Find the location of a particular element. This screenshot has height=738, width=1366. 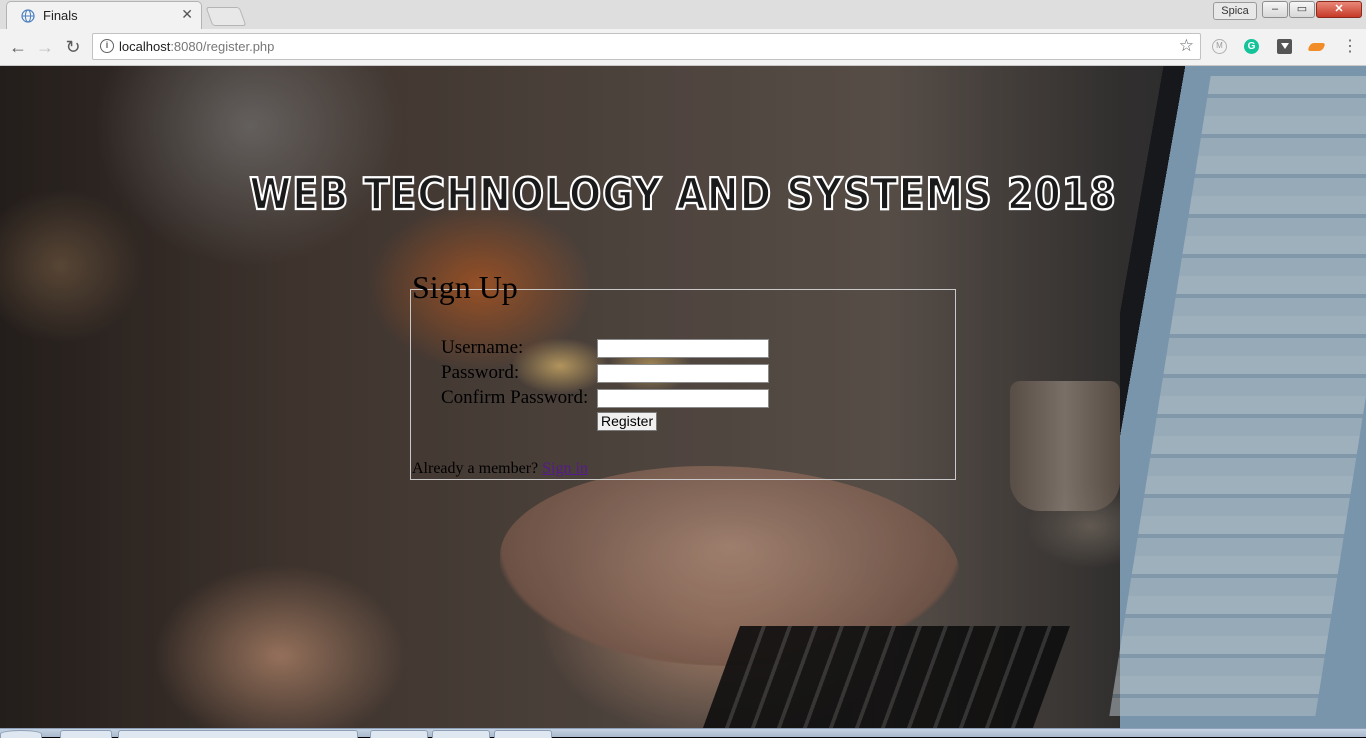

password-label: Password: is located at coordinates (480, 372).